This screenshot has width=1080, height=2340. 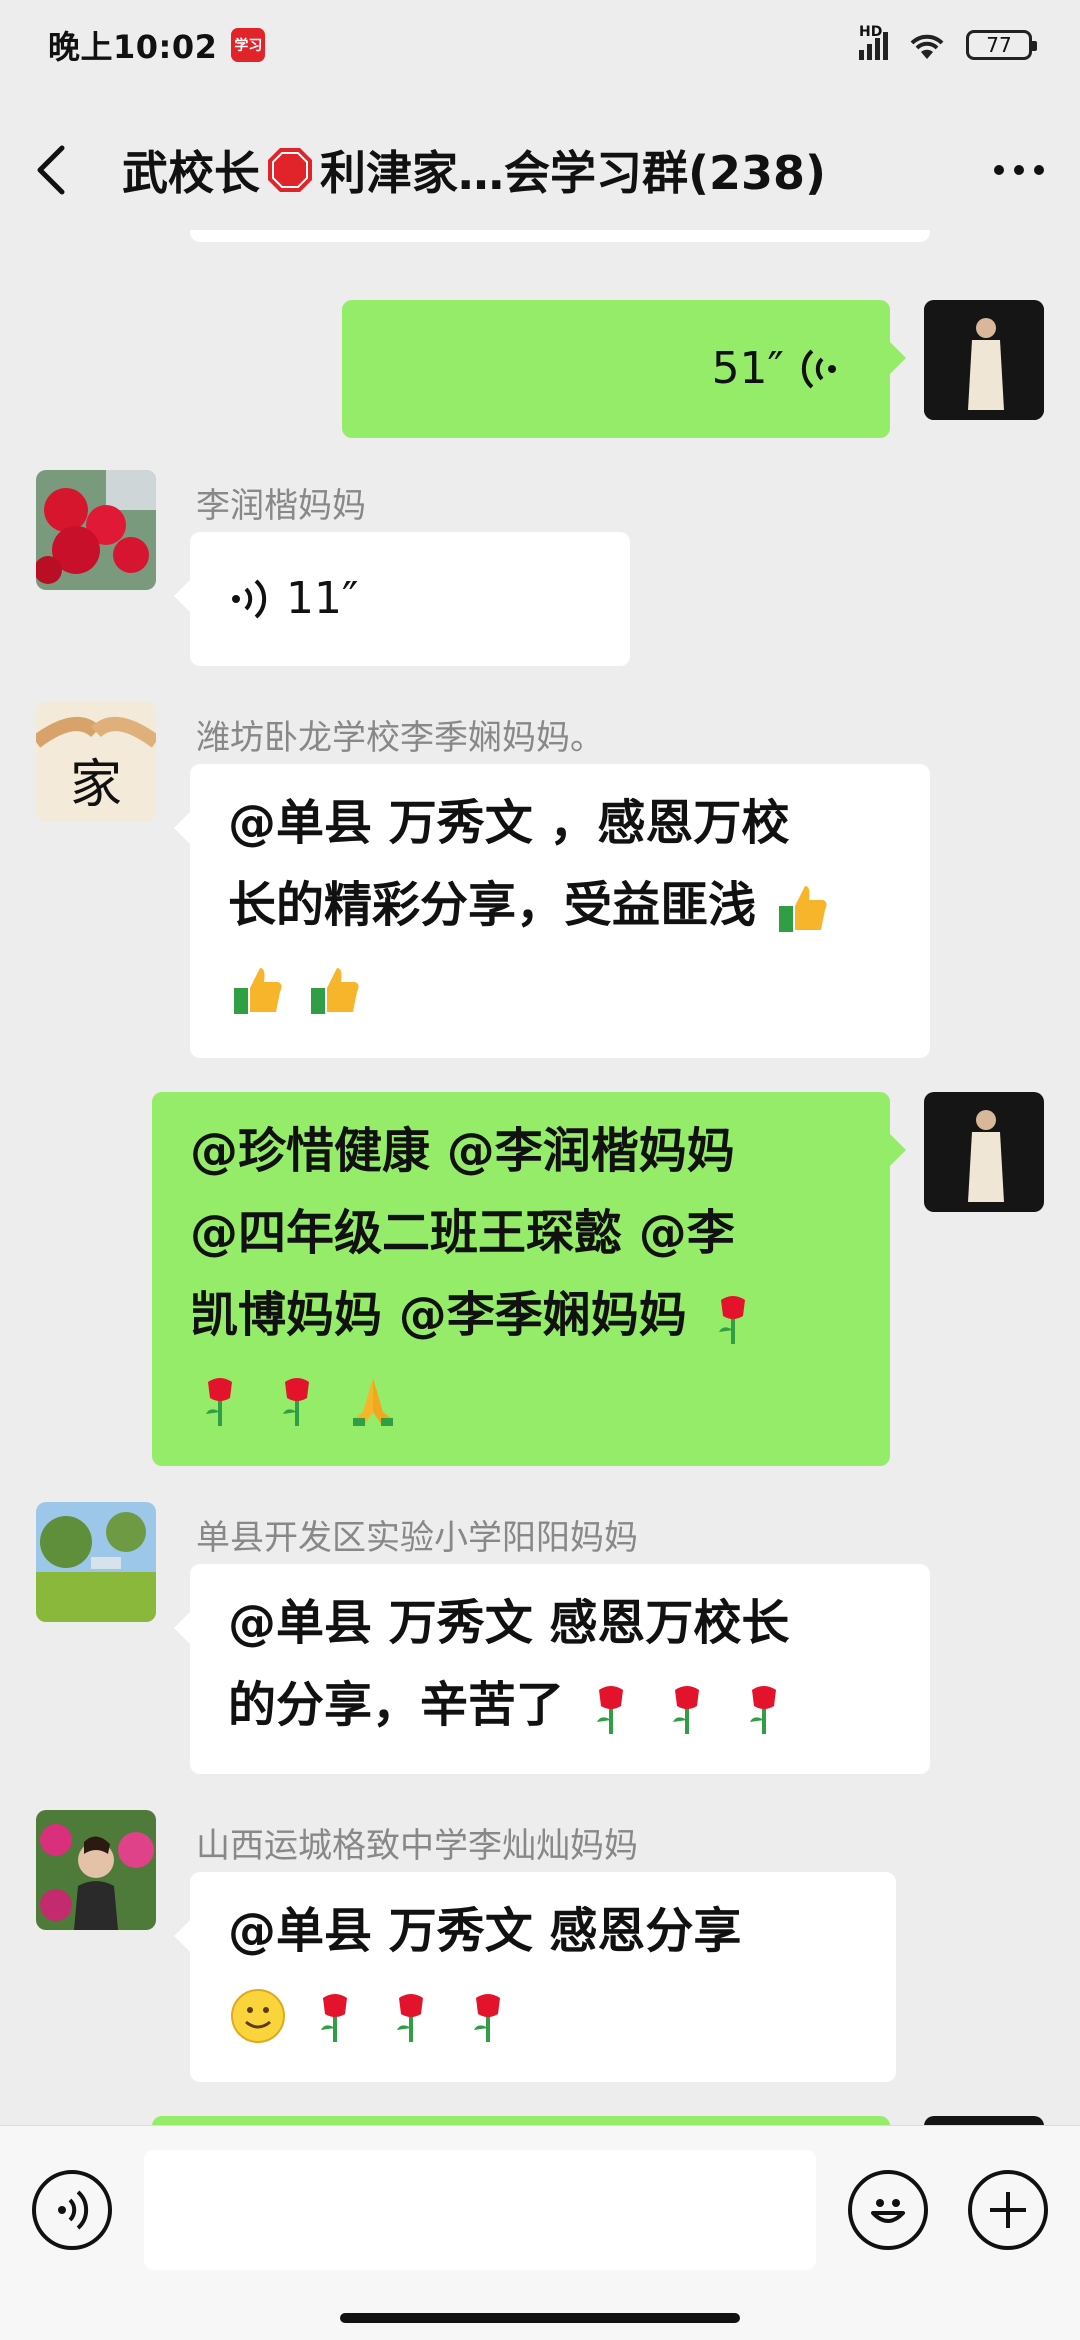 I want to click on study-app-badge-icon: 学习, so click(x=248, y=45).